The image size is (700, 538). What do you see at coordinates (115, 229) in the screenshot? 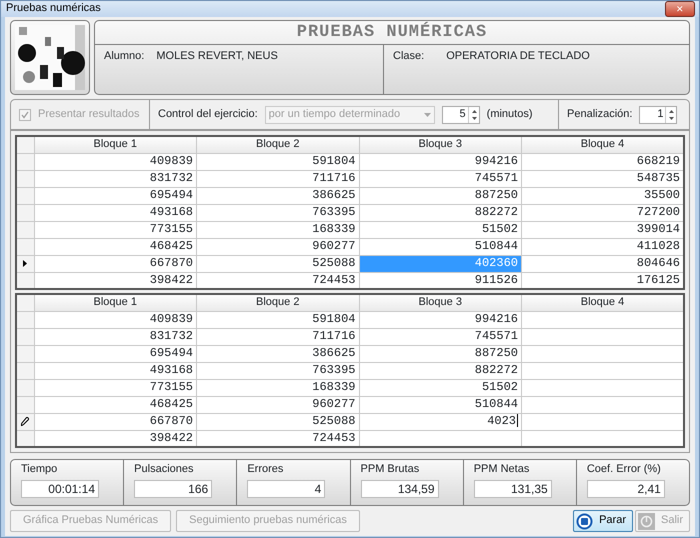
I see `table-cell: 773155` at bounding box center [115, 229].